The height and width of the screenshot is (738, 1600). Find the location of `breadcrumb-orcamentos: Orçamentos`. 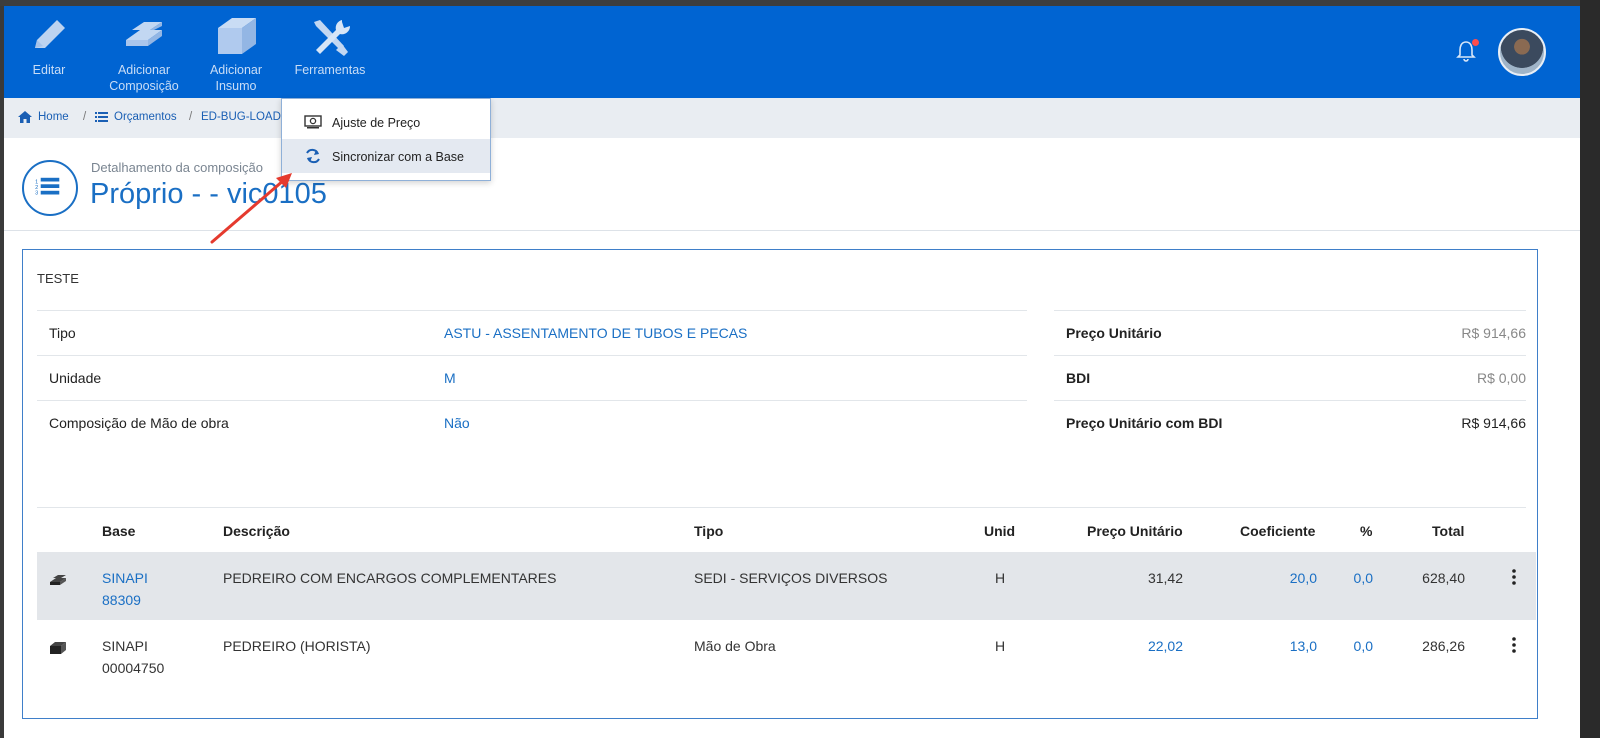

breadcrumb-orcamentos: Orçamentos is located at coordinates (145, 117).